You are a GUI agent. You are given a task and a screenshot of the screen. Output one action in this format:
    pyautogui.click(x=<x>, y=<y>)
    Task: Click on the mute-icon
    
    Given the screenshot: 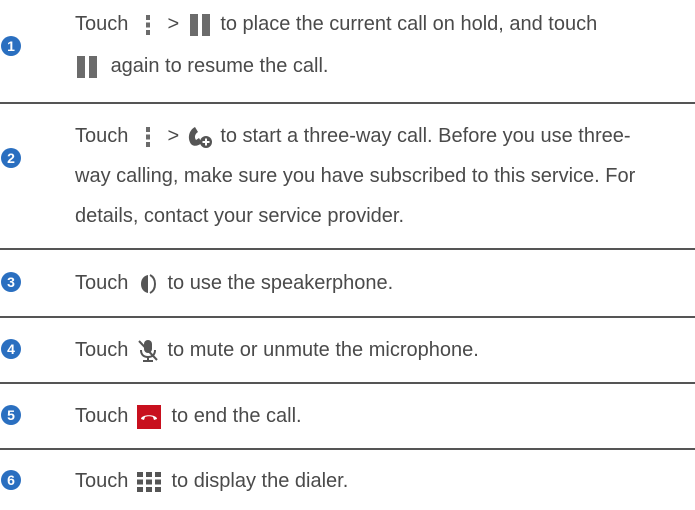 What is the action you would take?
    pyautogui.click(x=148, y=351)
    